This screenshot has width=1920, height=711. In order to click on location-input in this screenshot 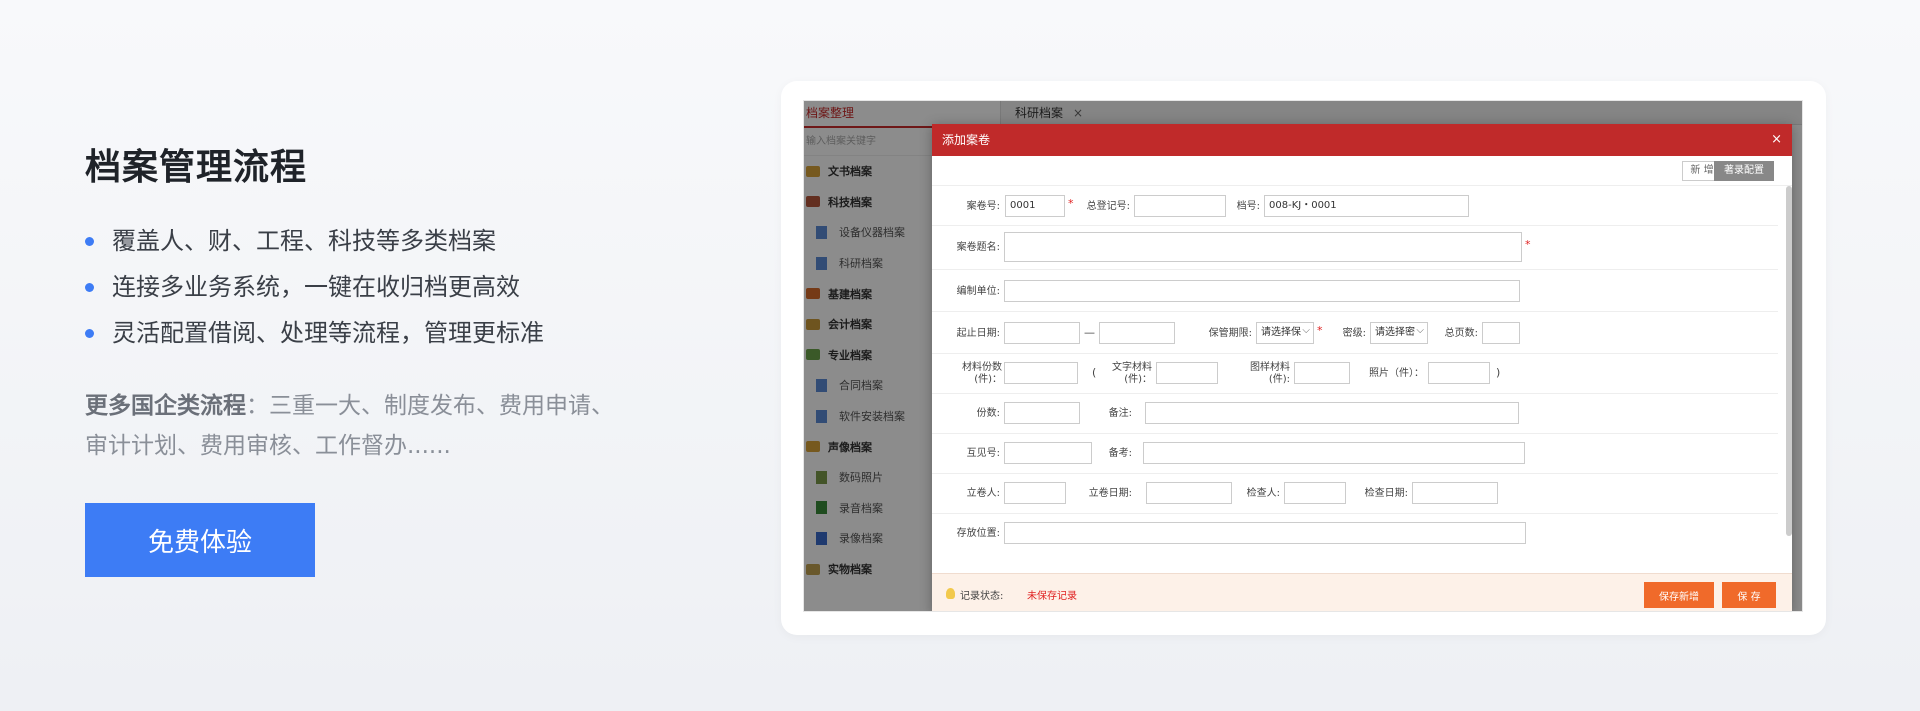, I will do `click(1265, 533)`.